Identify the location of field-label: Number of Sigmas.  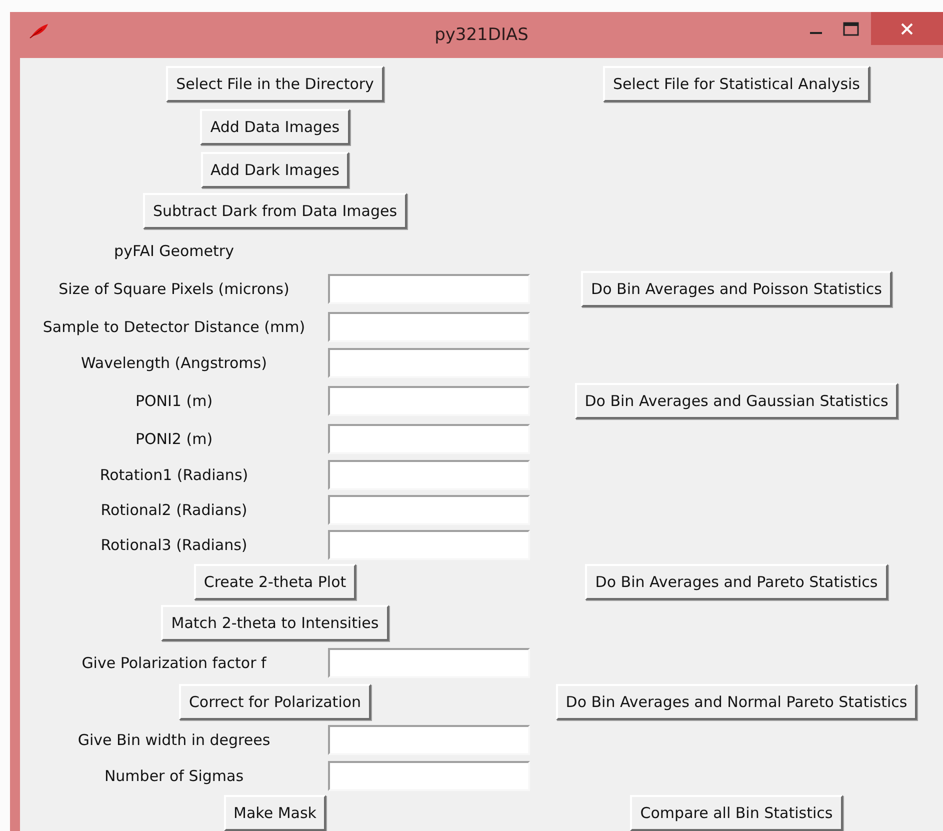
(174, 776).